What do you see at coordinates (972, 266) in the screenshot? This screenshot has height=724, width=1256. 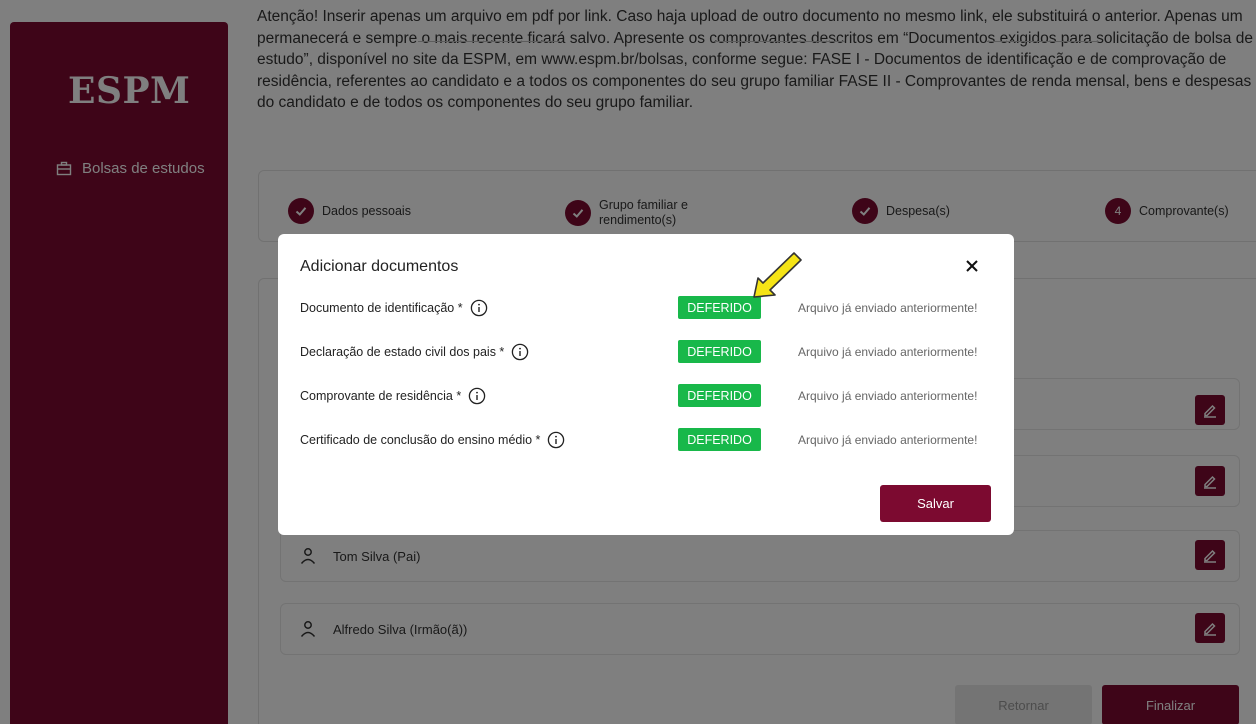 I see `close-icon` at bounding box center [972, 266].